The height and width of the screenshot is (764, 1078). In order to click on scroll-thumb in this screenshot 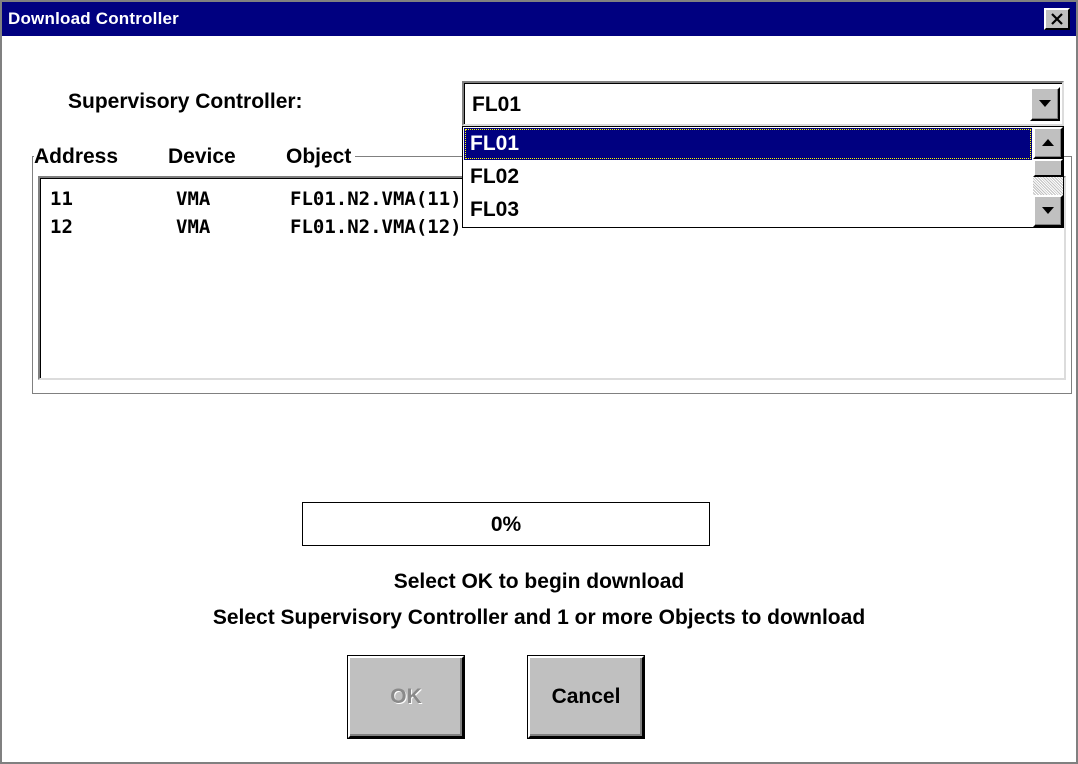, I will do `click(1048, 168)`.